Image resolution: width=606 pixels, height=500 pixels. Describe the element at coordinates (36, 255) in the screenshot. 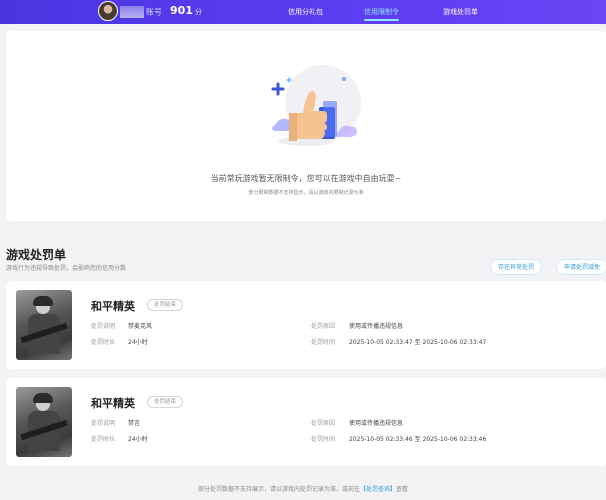

I see `section-title: 游戏处罚单` at that location.